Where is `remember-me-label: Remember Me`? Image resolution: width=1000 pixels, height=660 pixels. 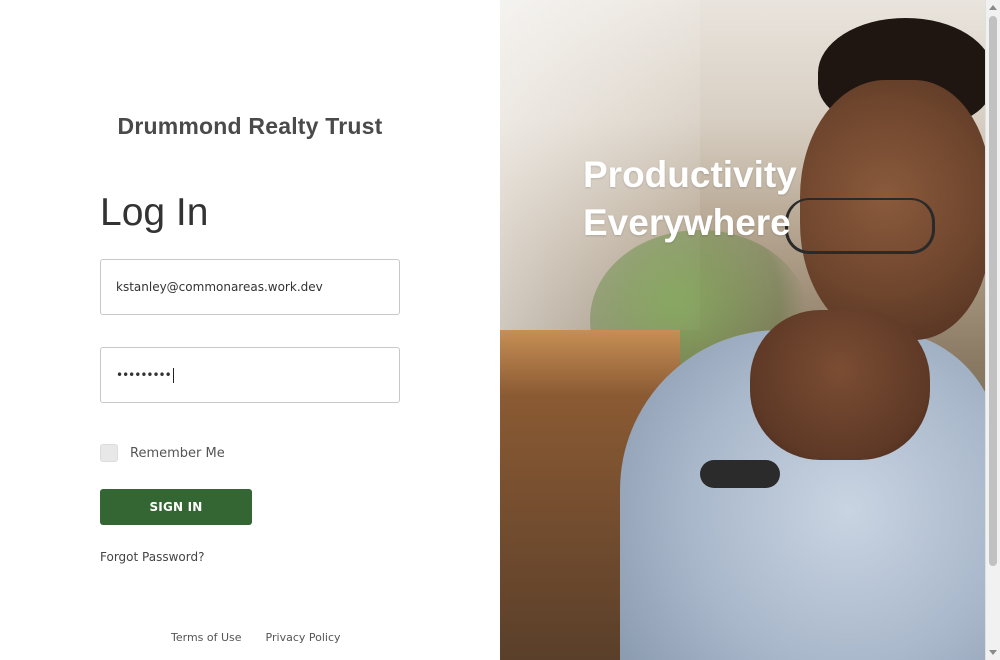
remember-me-label: Remember Me is located at coordinates (177, 453).